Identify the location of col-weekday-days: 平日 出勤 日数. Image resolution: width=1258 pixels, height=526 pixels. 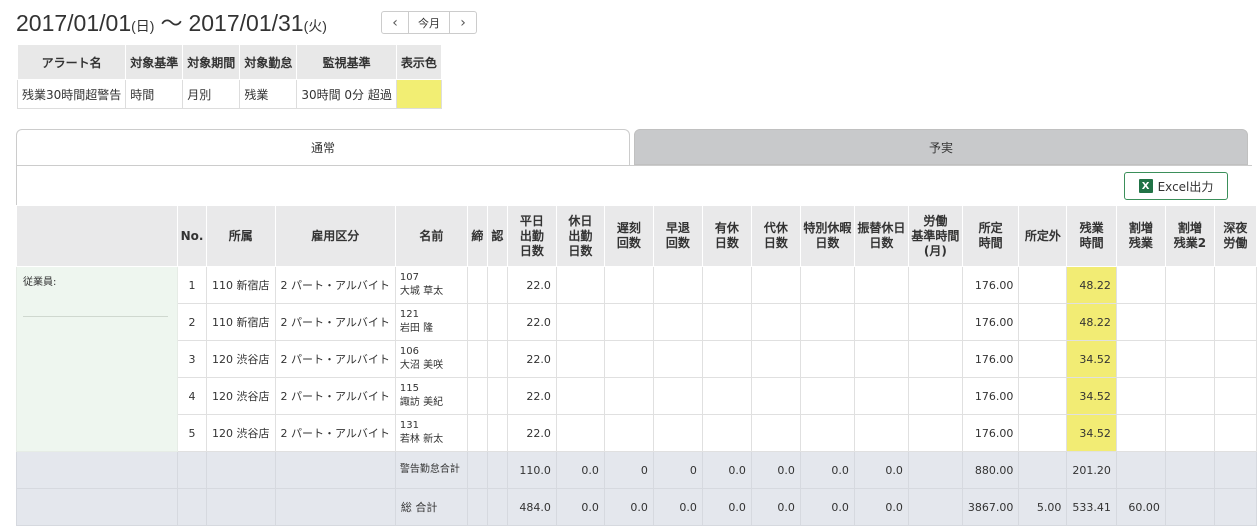
(531, 236).